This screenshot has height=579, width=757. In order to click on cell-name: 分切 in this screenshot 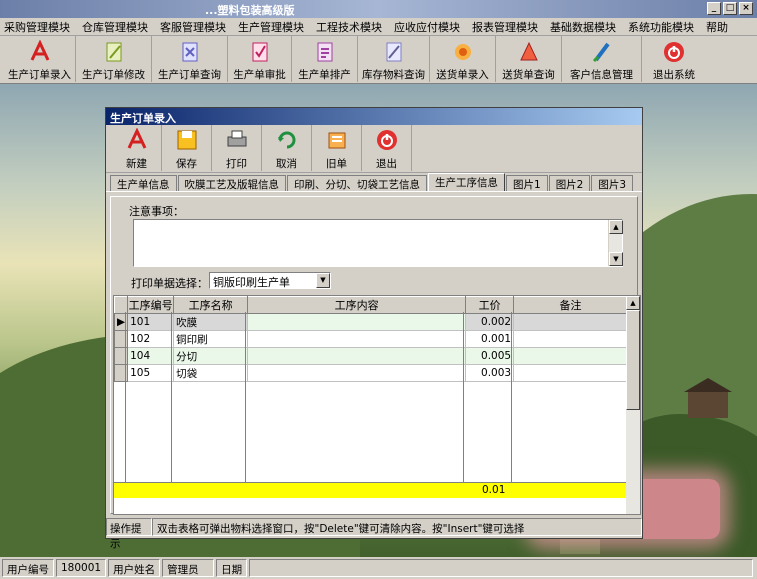, I will do `click(211, 356)`.